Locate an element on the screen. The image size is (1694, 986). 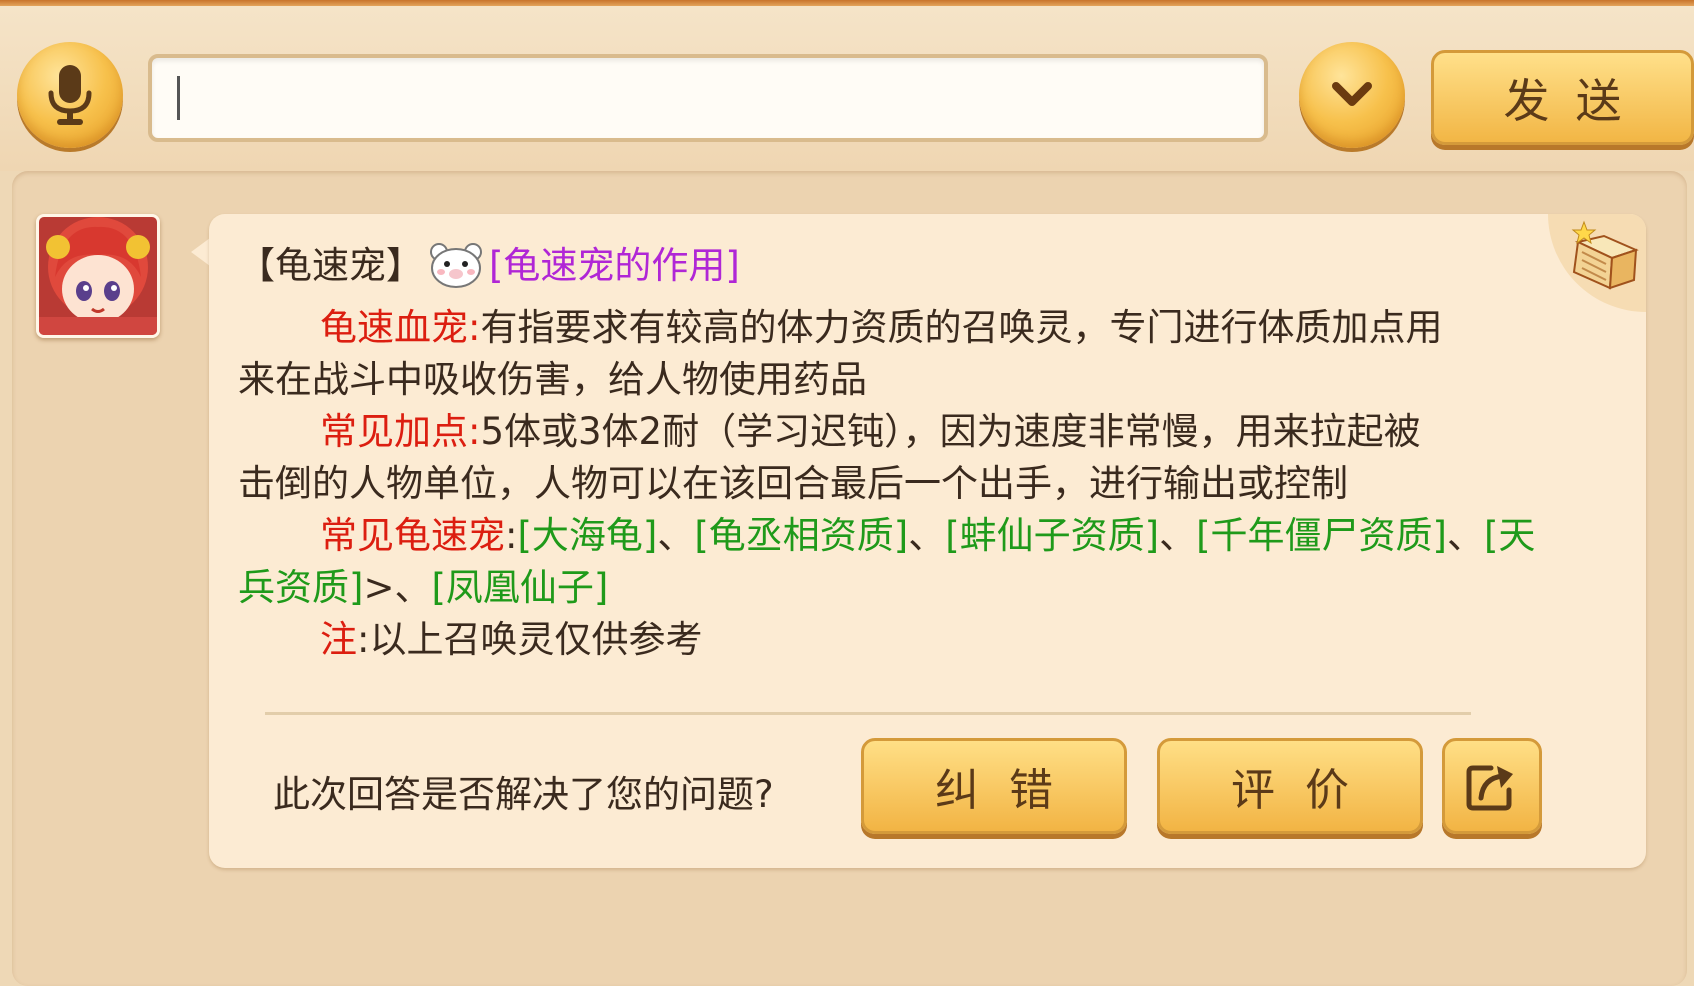
avatar is located at coordinates (98, 276).